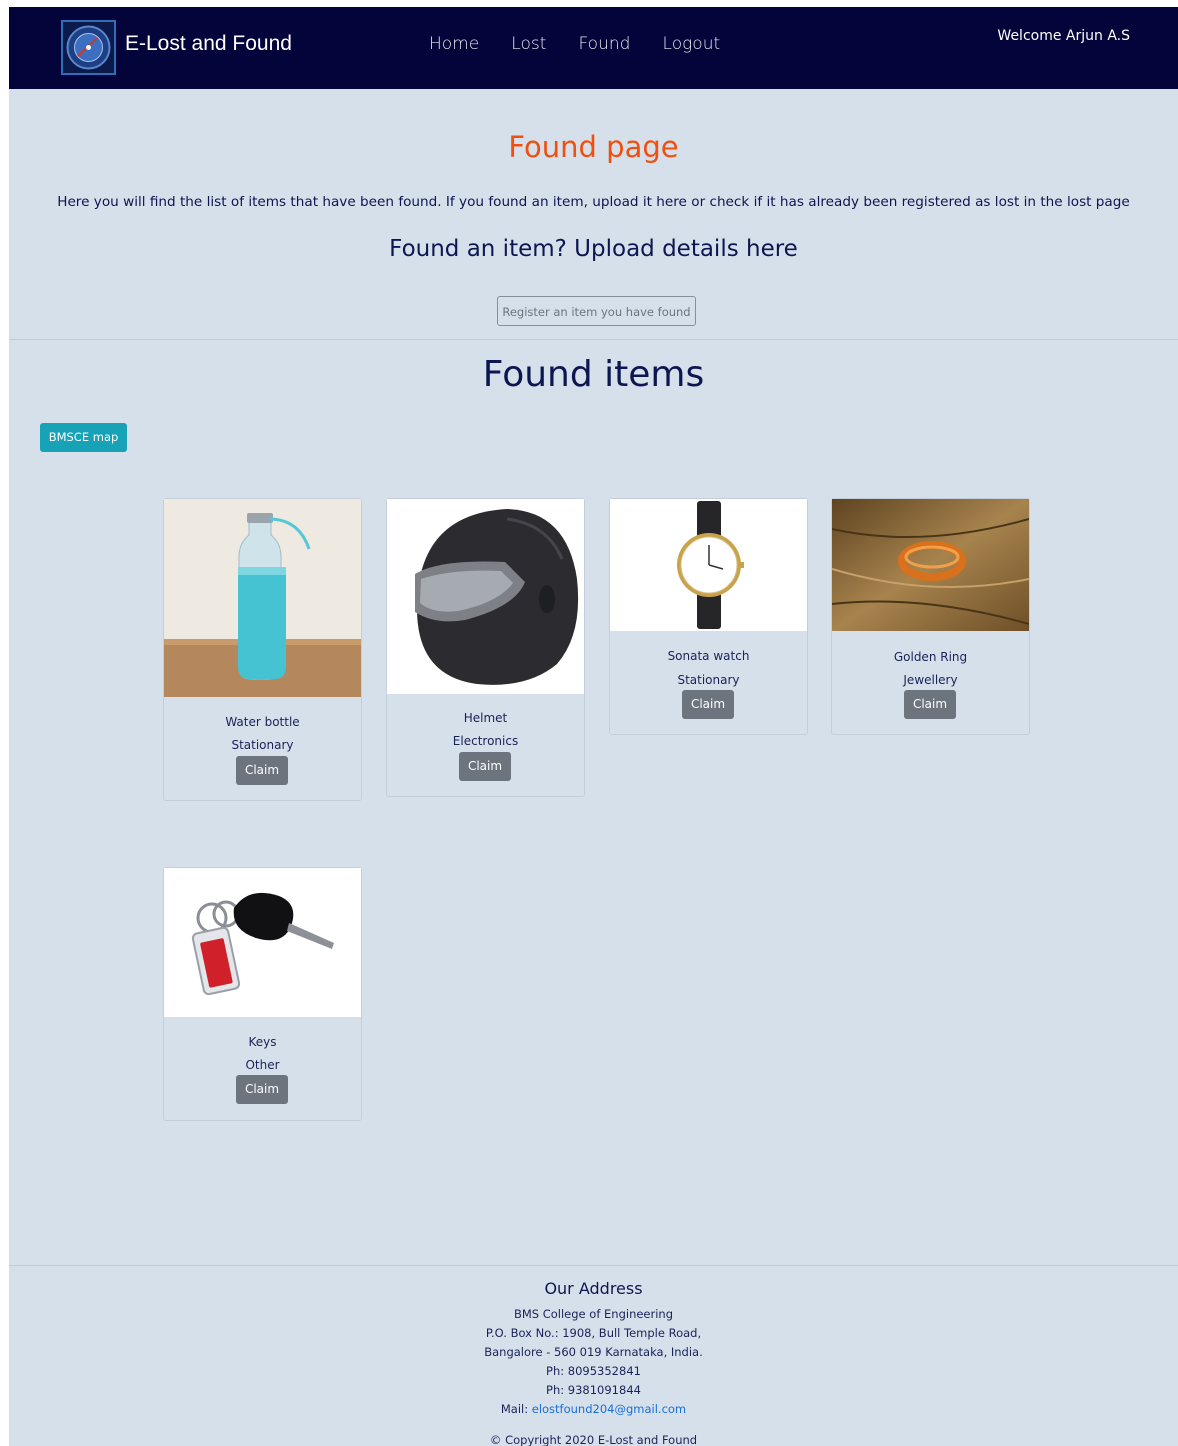  I want to click on item-name: Keys, so click(262, 1042).